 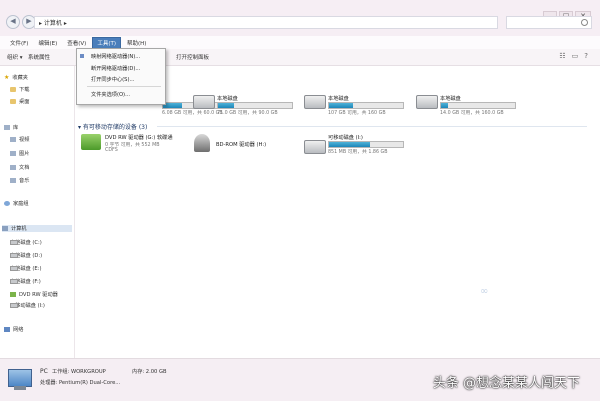 What do you see at coordinates (26, 255) in the screenshot?
I see `sidebar-item-disk-d: 本地磁盘 (D:)` at bounding box center [26, 255].